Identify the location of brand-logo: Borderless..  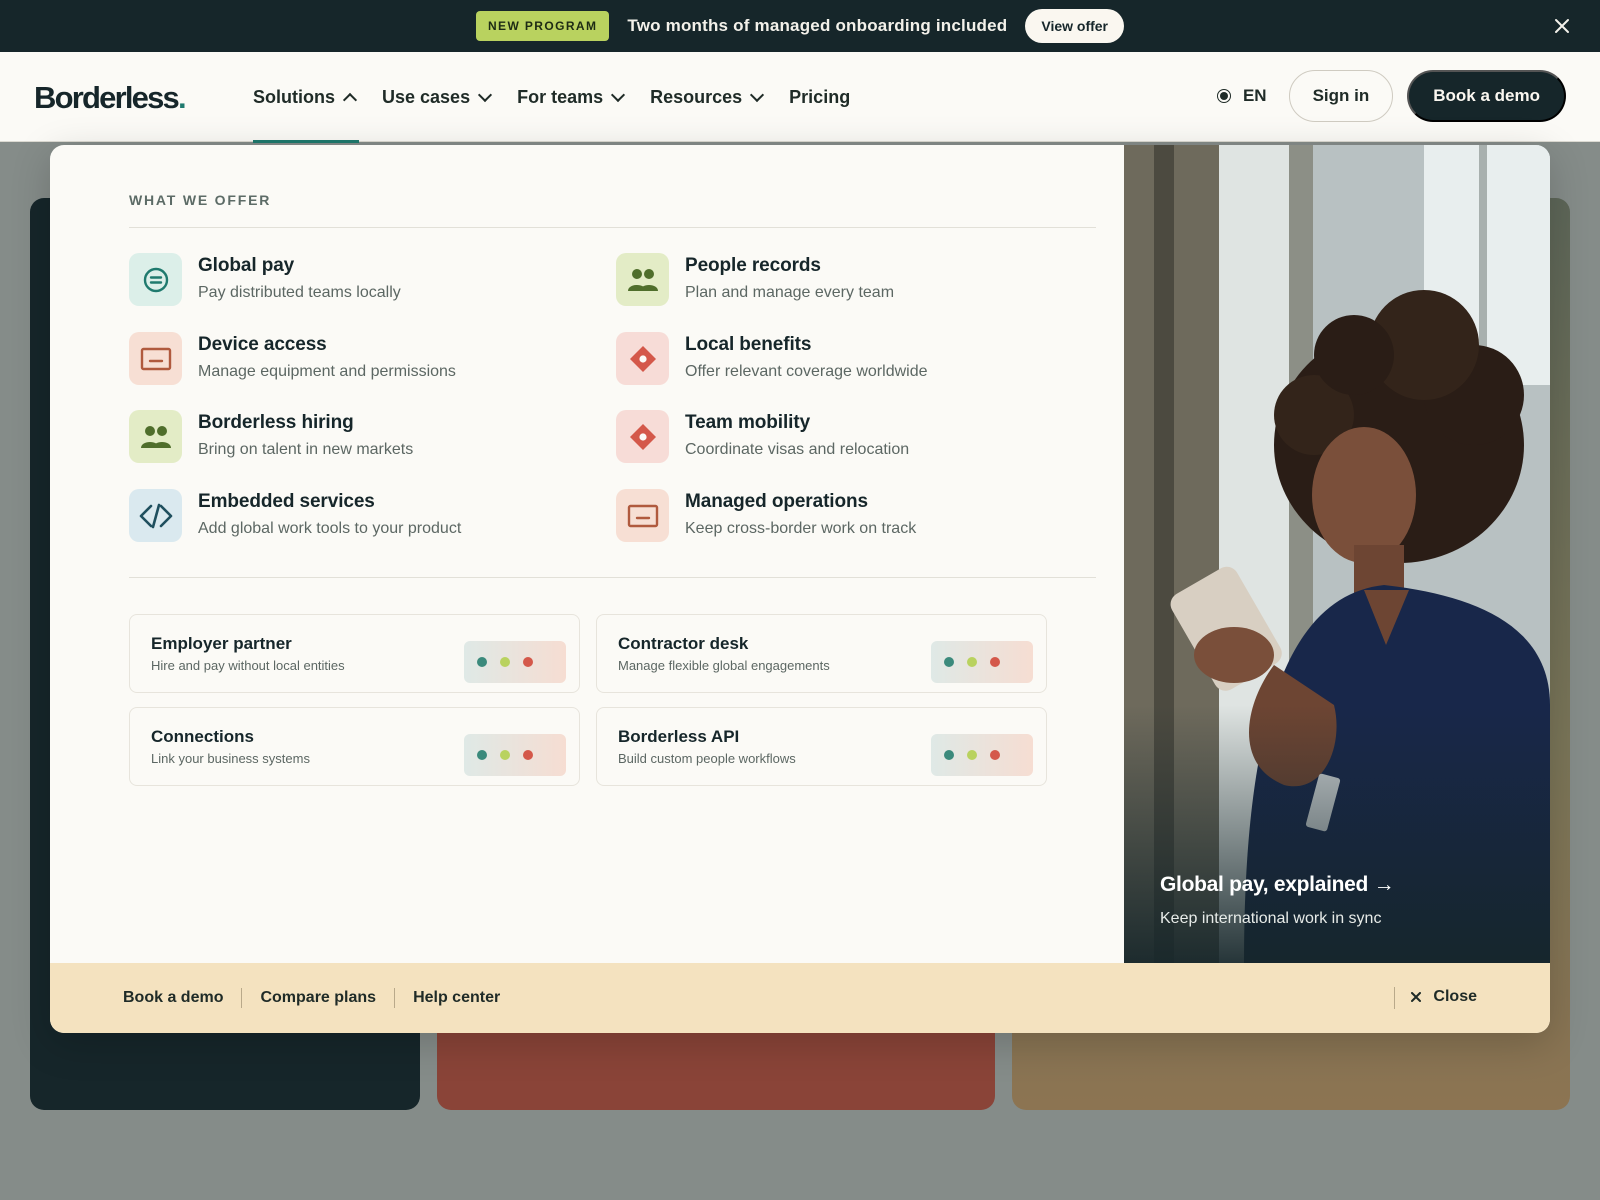
(110, 98).